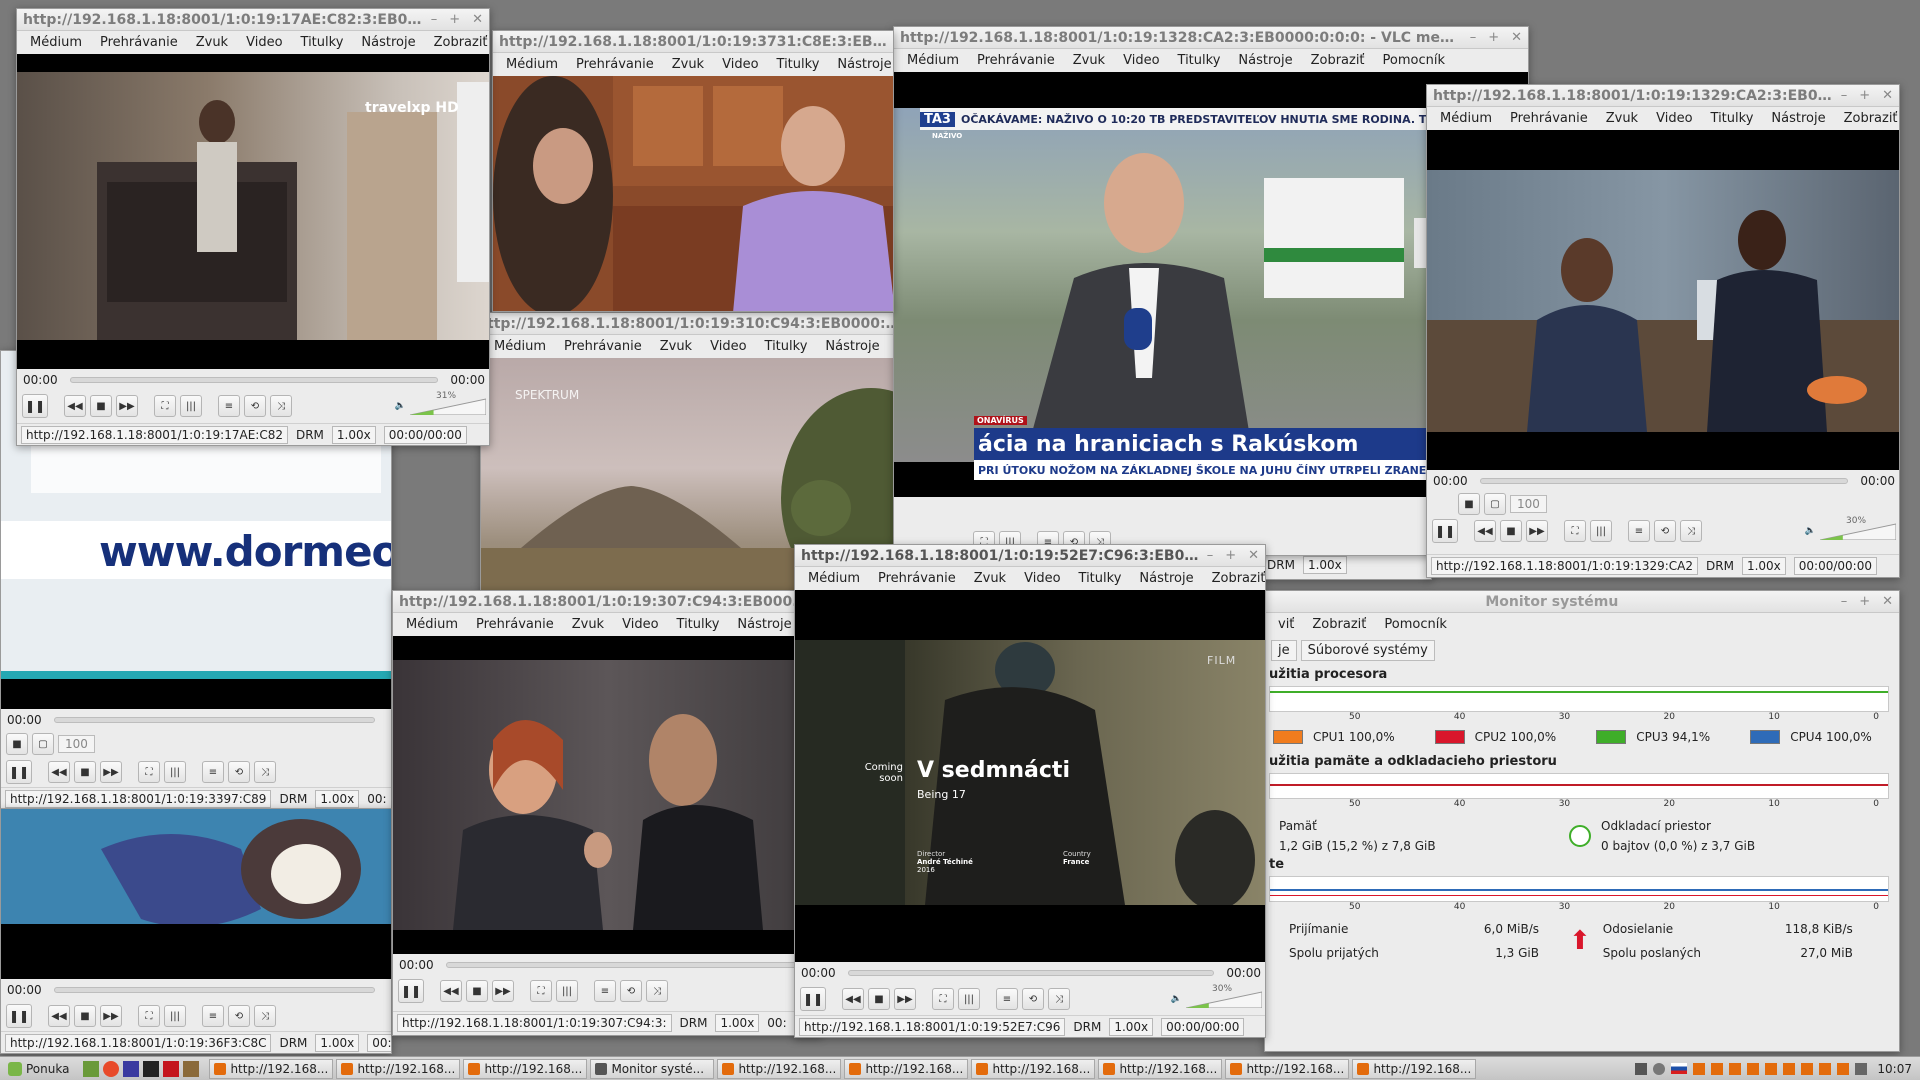  Describe the element at coordinates (1449, 737) in the screenshot. I see `cpu2-swatch` at that location.